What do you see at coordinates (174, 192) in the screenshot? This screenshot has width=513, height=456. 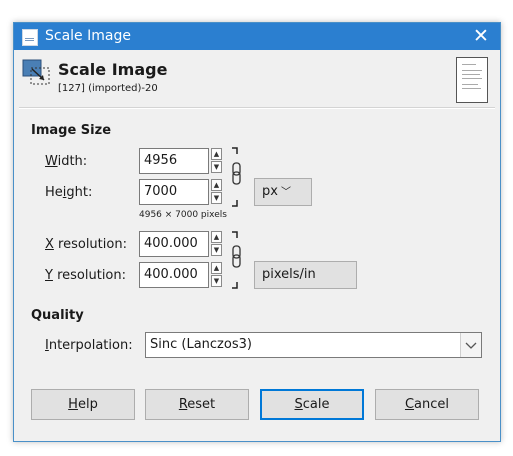 I see `height-input: 7000` at bounding box center [174, 192].